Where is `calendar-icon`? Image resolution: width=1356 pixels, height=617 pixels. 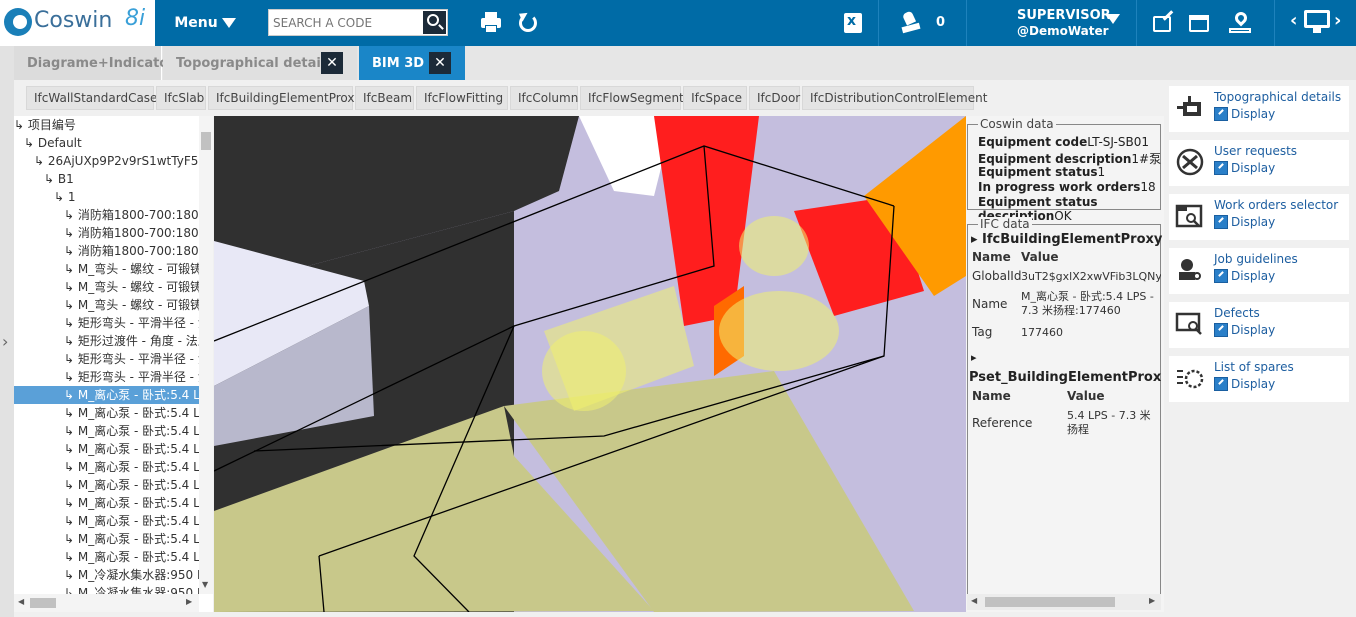
calendar-icon is located at coordinates (1199, 23).